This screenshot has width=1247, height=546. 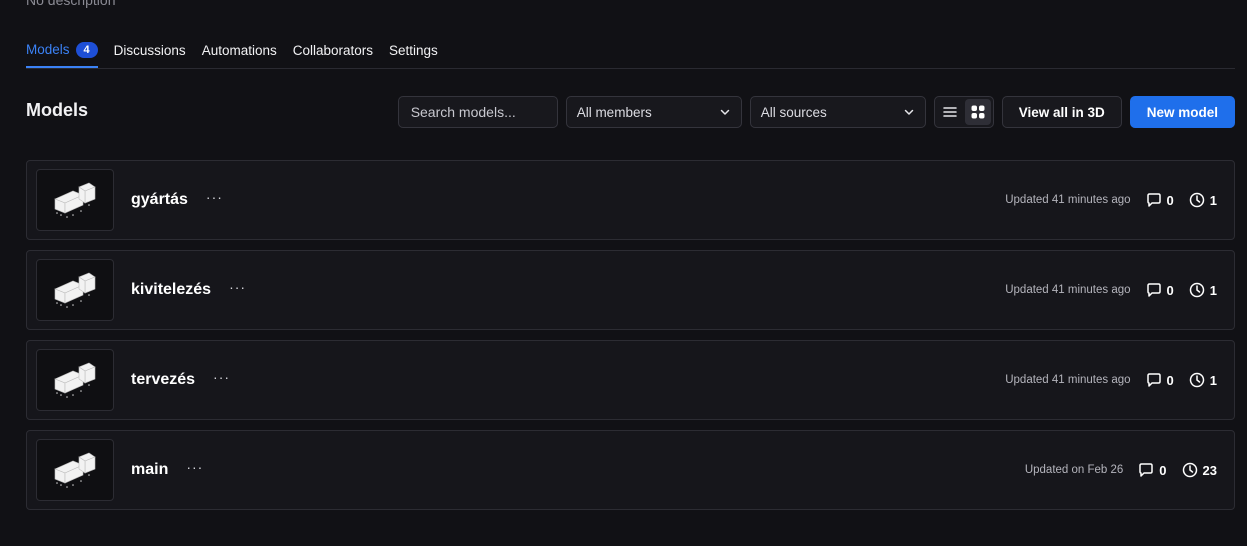 What do you see at coordinates (793, 112) in the screenshot?
I see `sources-filter-value: All sources` at bounding box center [793, 112].